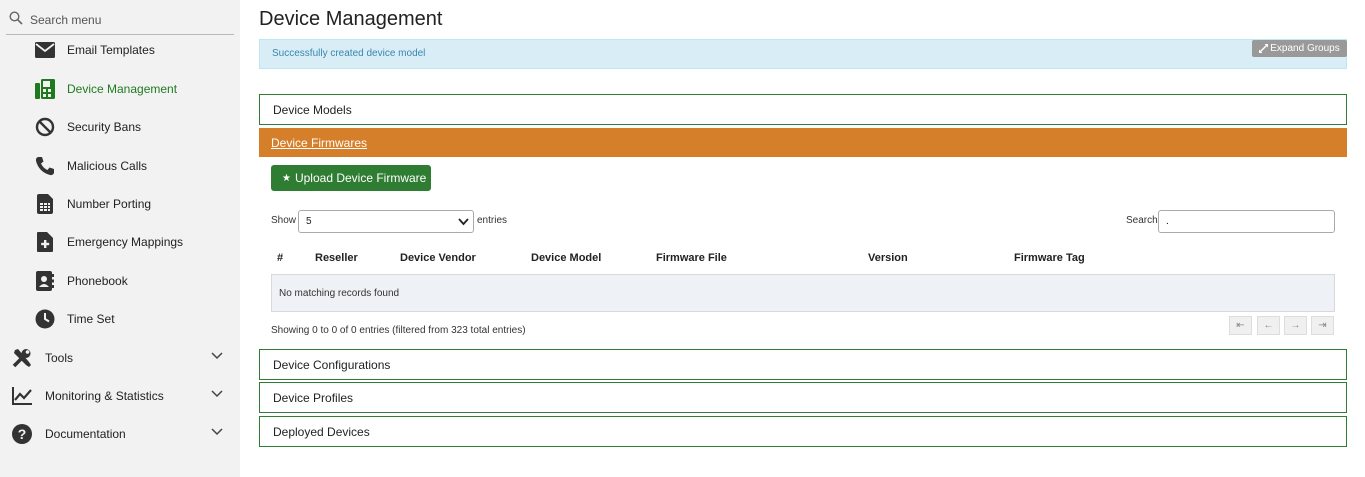 The height and width of the screenshot is (477, 1365). Describe the element at coordinates (16, 18) in the screenshot. I see `search-icon` at that location.